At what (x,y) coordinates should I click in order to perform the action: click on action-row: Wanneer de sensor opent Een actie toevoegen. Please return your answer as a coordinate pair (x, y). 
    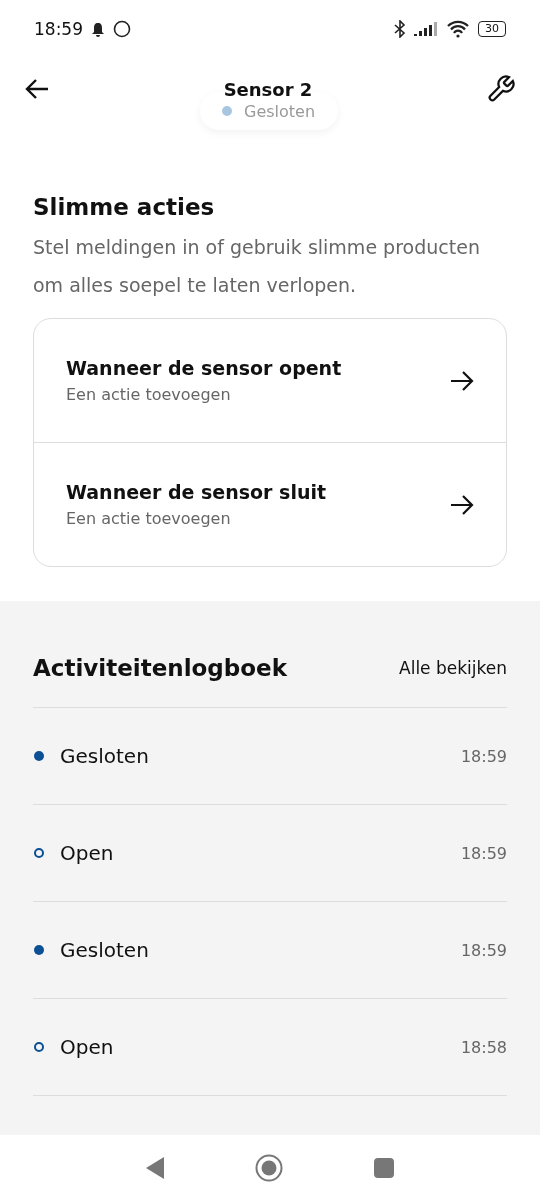
    Looking at the image, I should click on (270, 380).